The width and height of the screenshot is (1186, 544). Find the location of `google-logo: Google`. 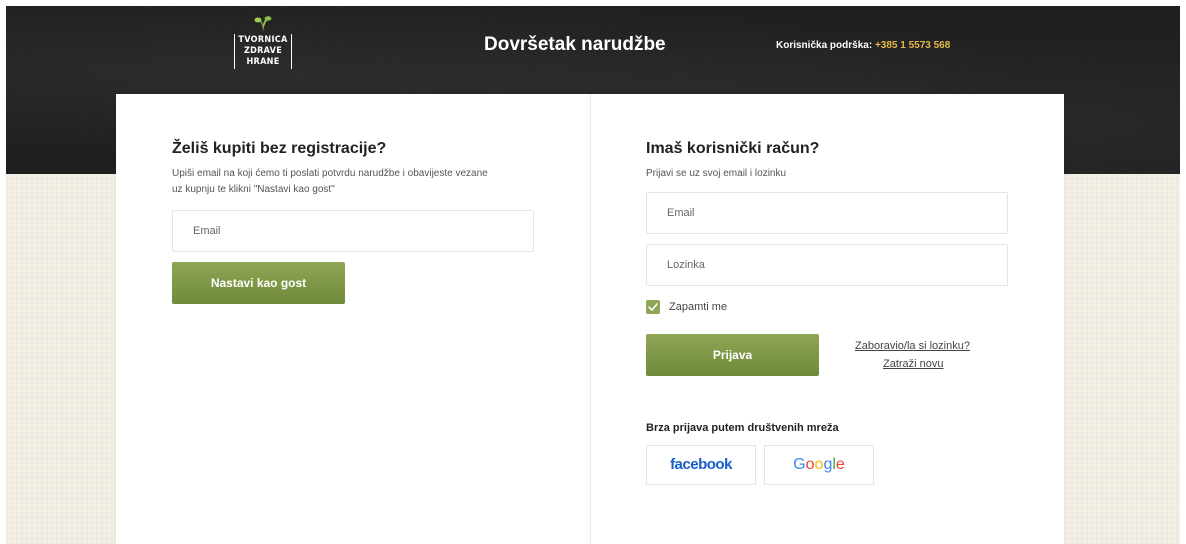

google-logo: Google is located at coordinates (819, 464).